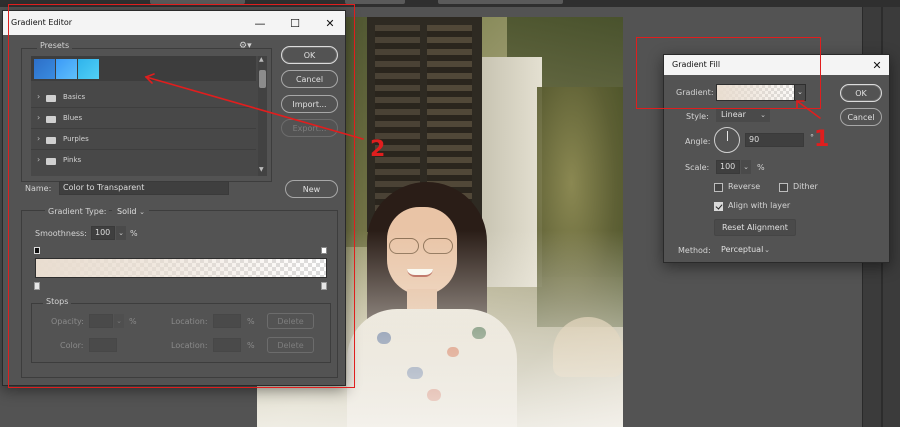 Image resolution: width=900 pixels, height=427 pixels. What do you see at coordinates (181, 333) in the screenshot?
I see `stops-group` at bounding box center [181, 333].